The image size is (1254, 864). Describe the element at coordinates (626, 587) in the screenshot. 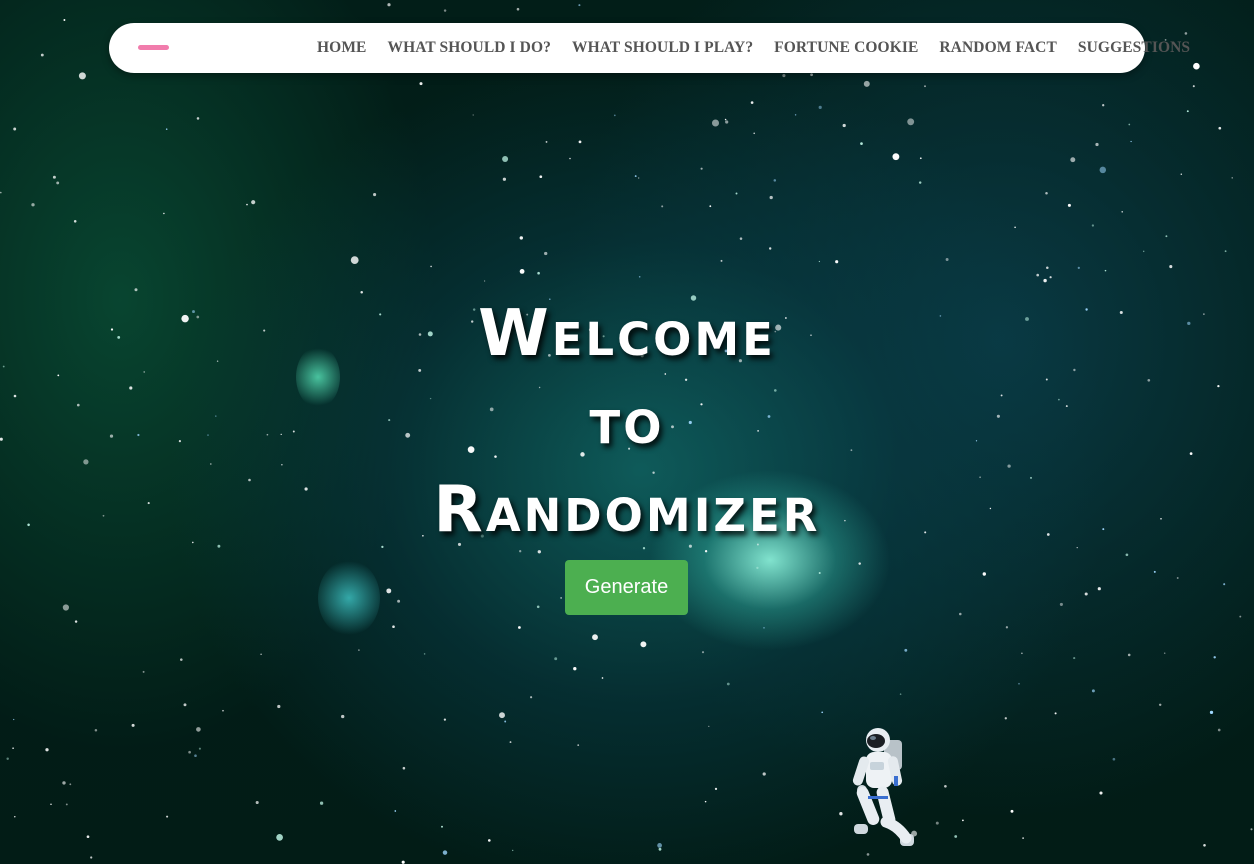

I see `generate-button: Generate` at that location.